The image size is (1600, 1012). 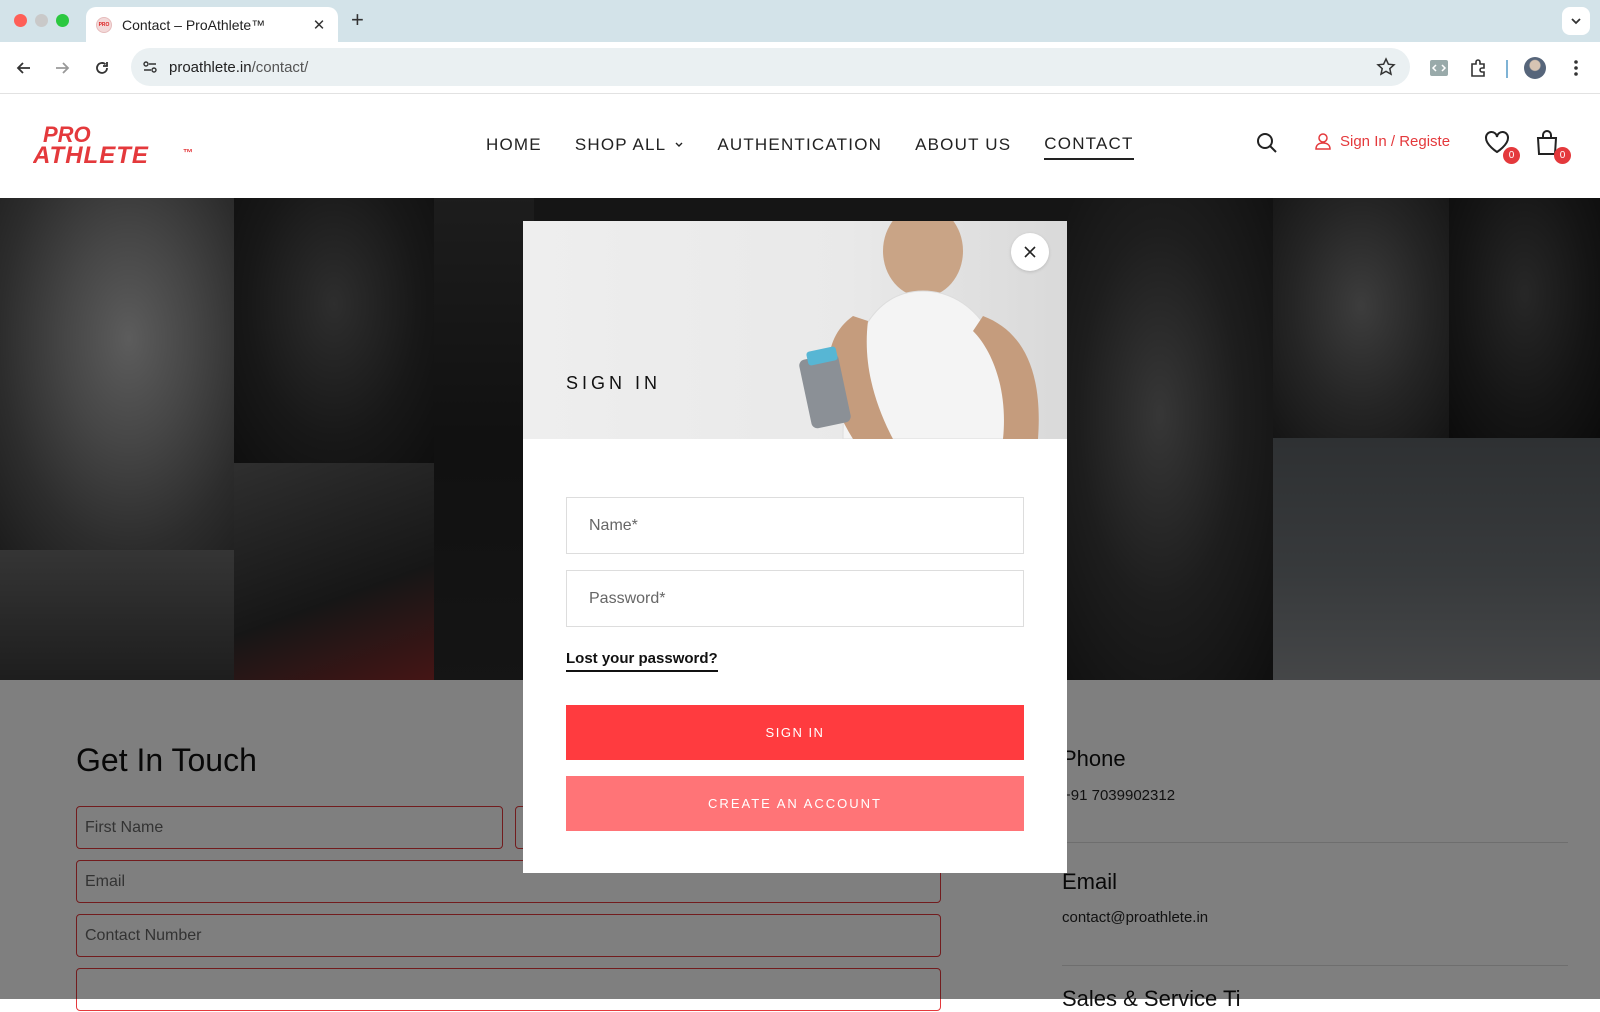 I want to click on browser-menu-icon, so click(x=1576, y=68).